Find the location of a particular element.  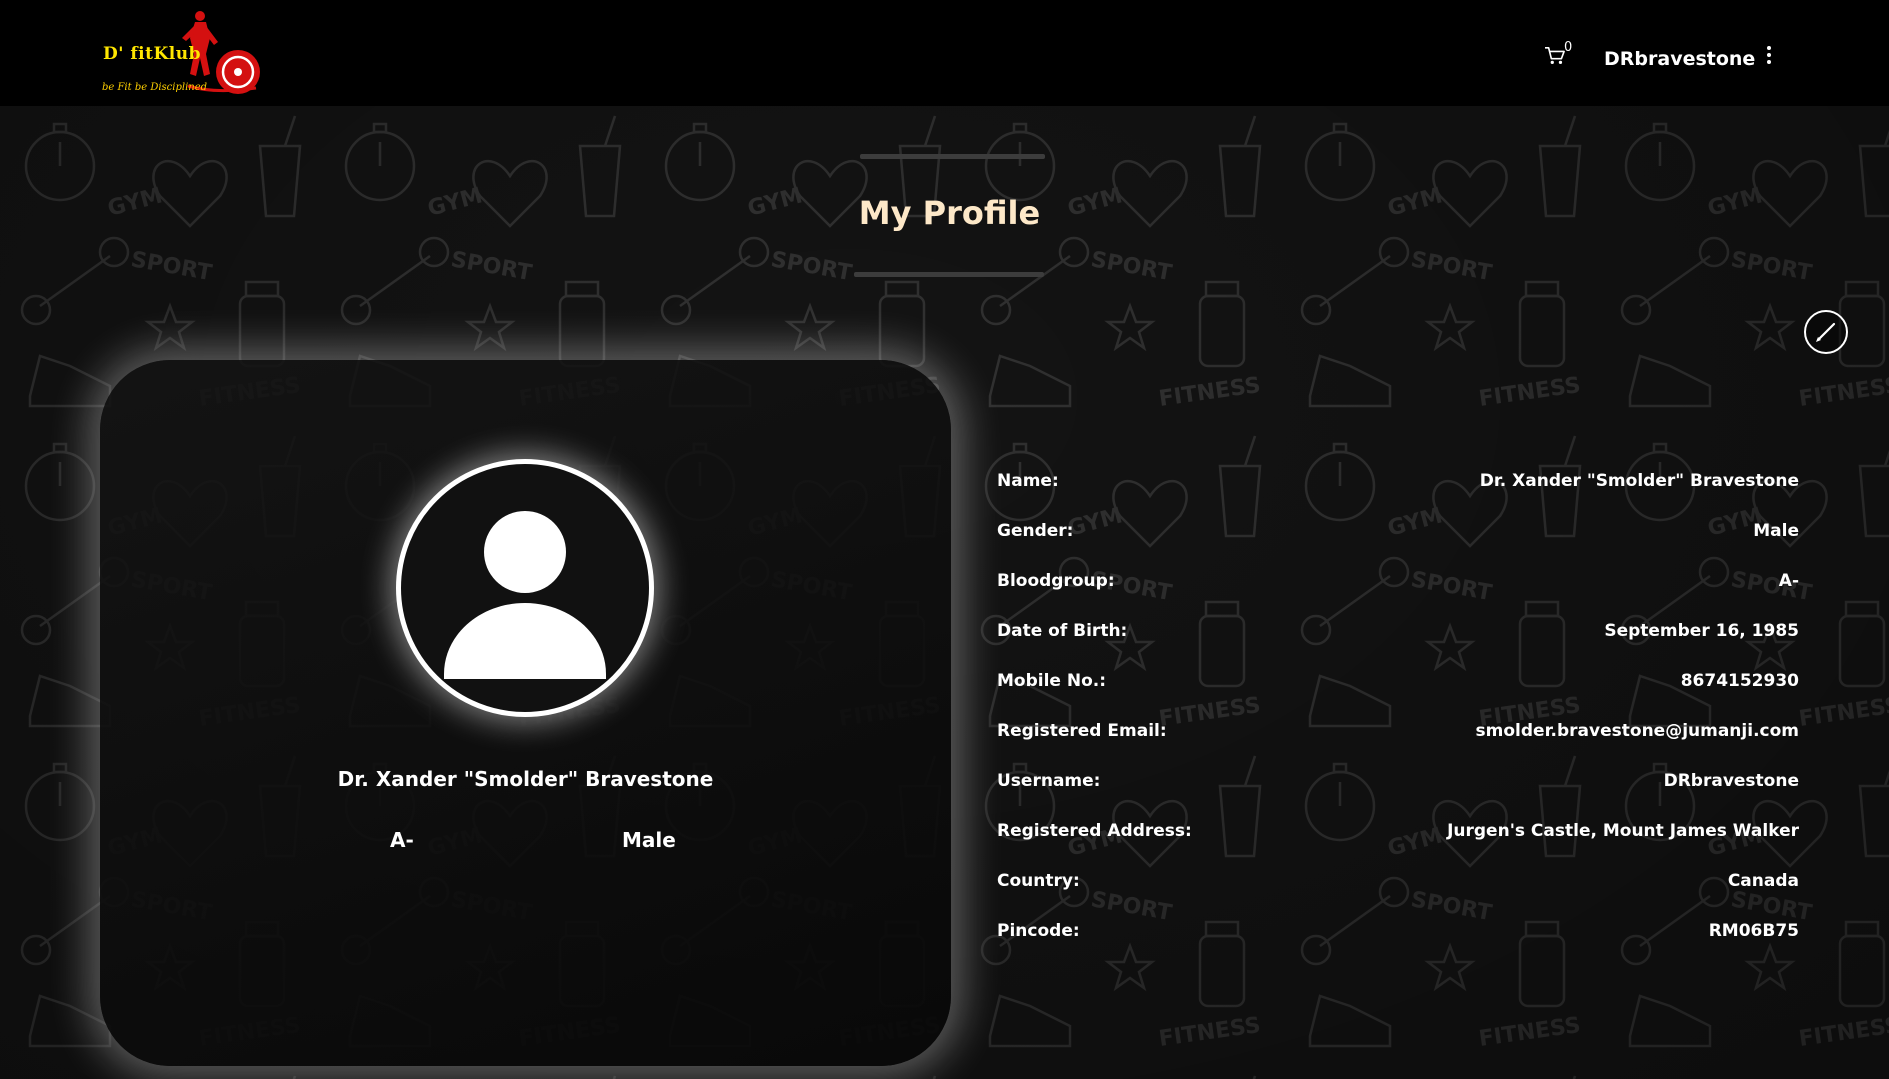

avatar is located at coordinates (525, 588).